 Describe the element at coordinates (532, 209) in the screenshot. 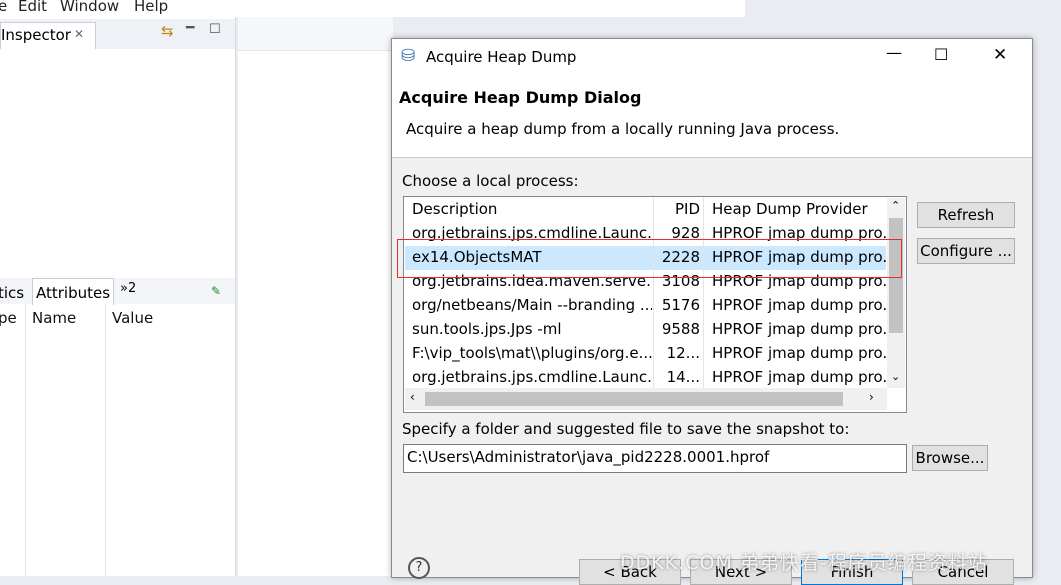

I see `column-description: Description` at that location.